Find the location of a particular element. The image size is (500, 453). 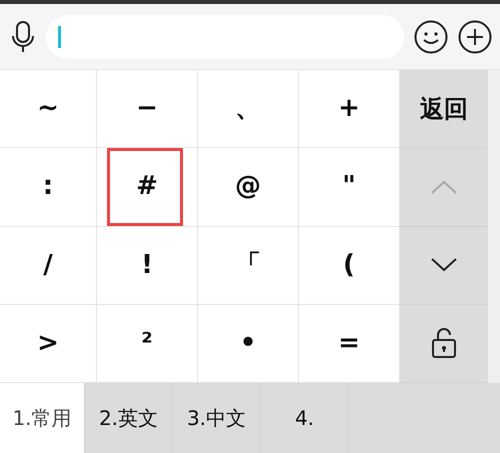

symbol-key: @ is located at coordinates (248, 187).